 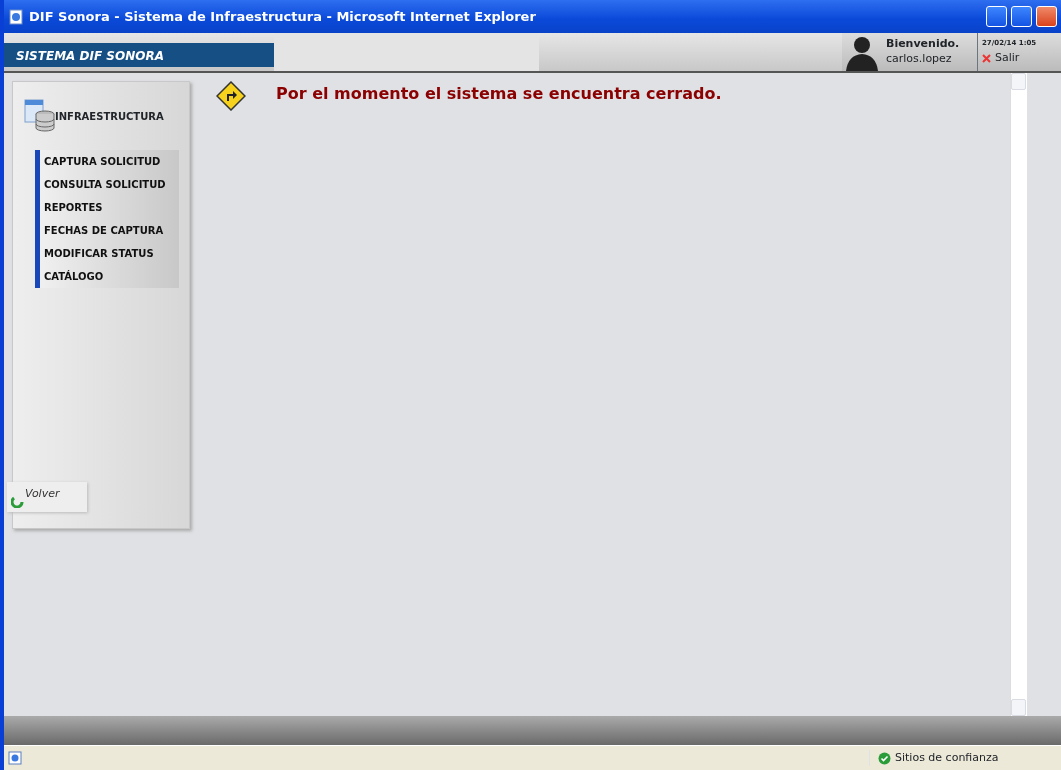 I want to click on status-message: Por el momento el sistema se encuentra cerrado., so click(x=499, y=94).